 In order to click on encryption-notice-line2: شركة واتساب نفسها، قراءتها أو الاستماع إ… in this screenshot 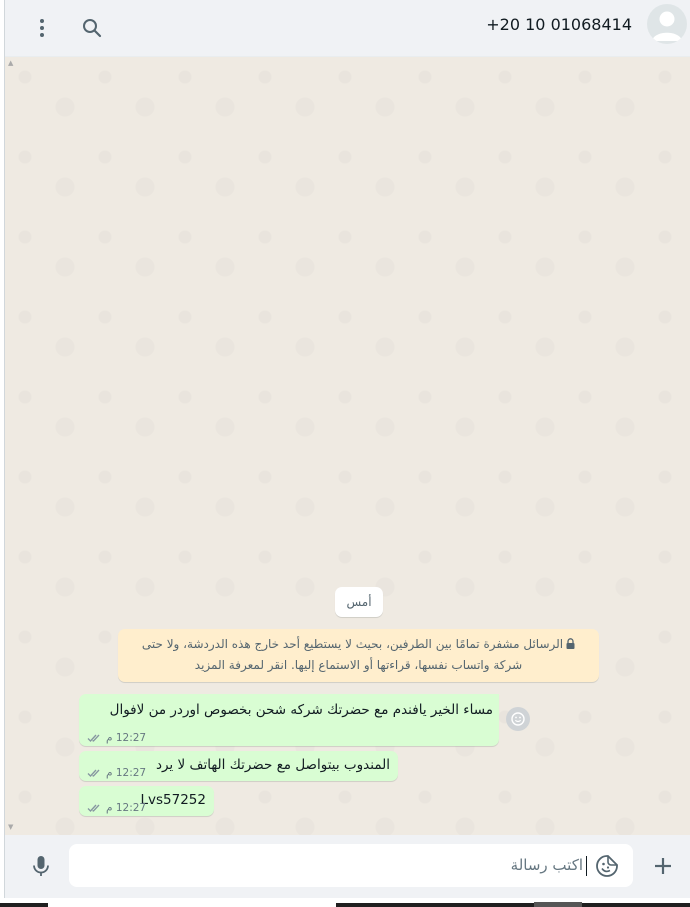, I will do `click(358, 664)`.